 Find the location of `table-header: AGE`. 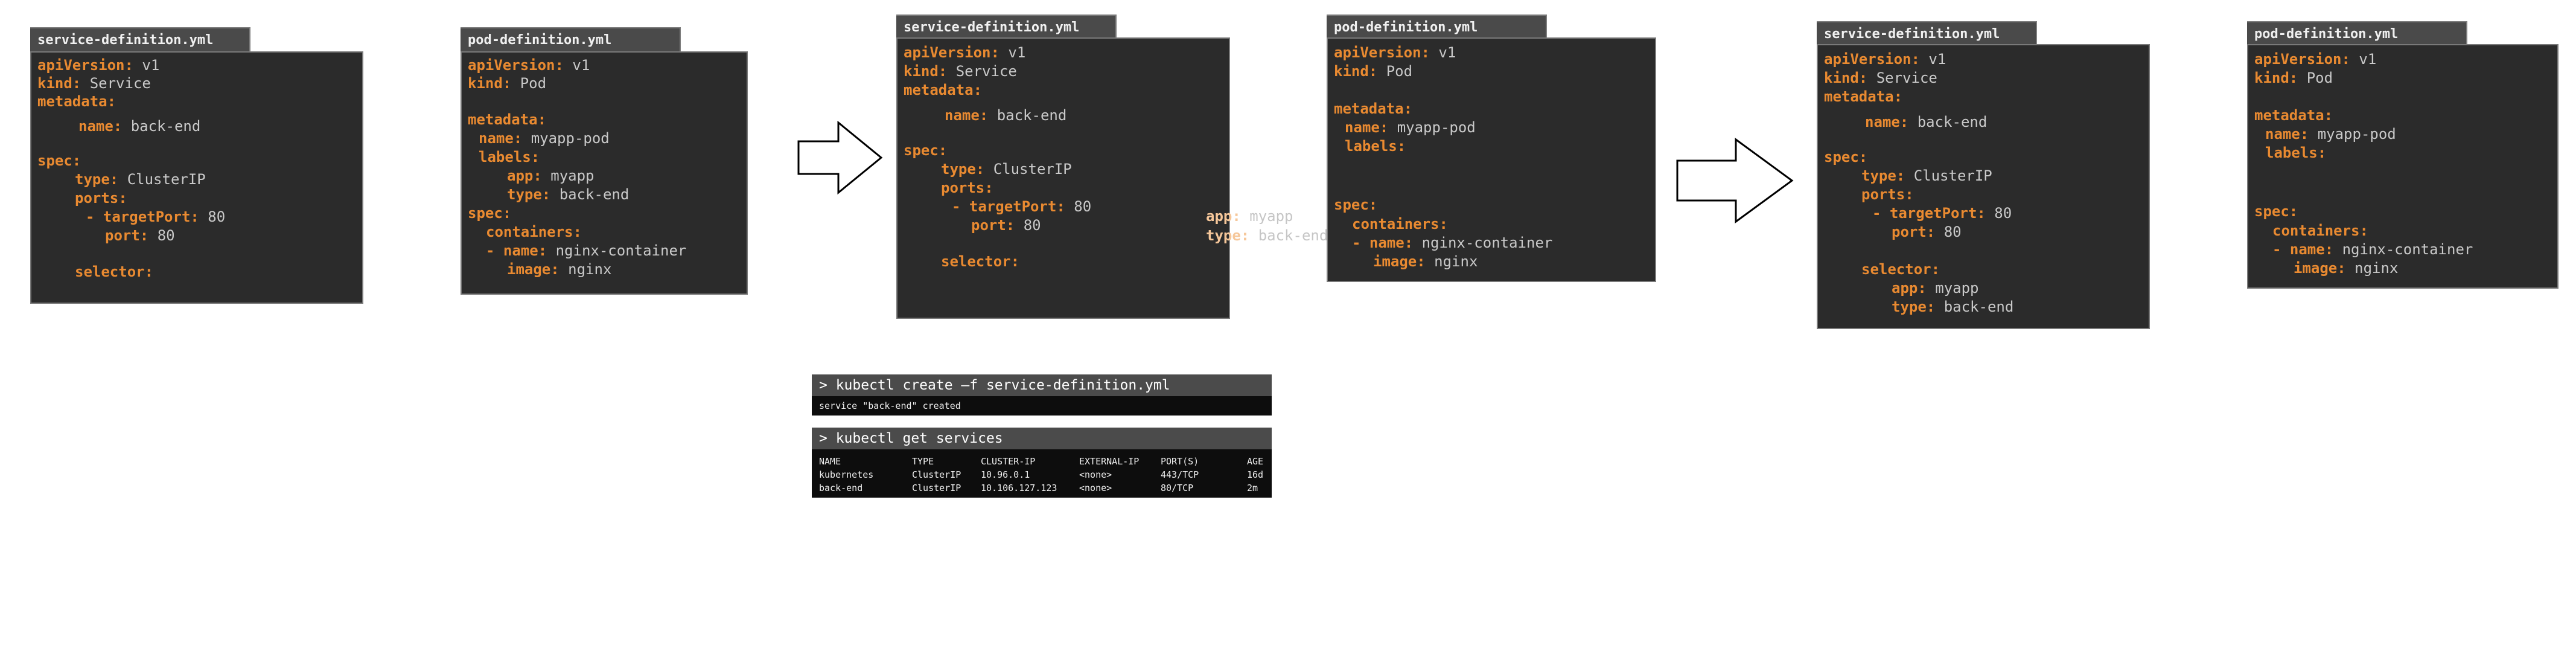

table-header: AGE is located at coordinates (1255, 461).